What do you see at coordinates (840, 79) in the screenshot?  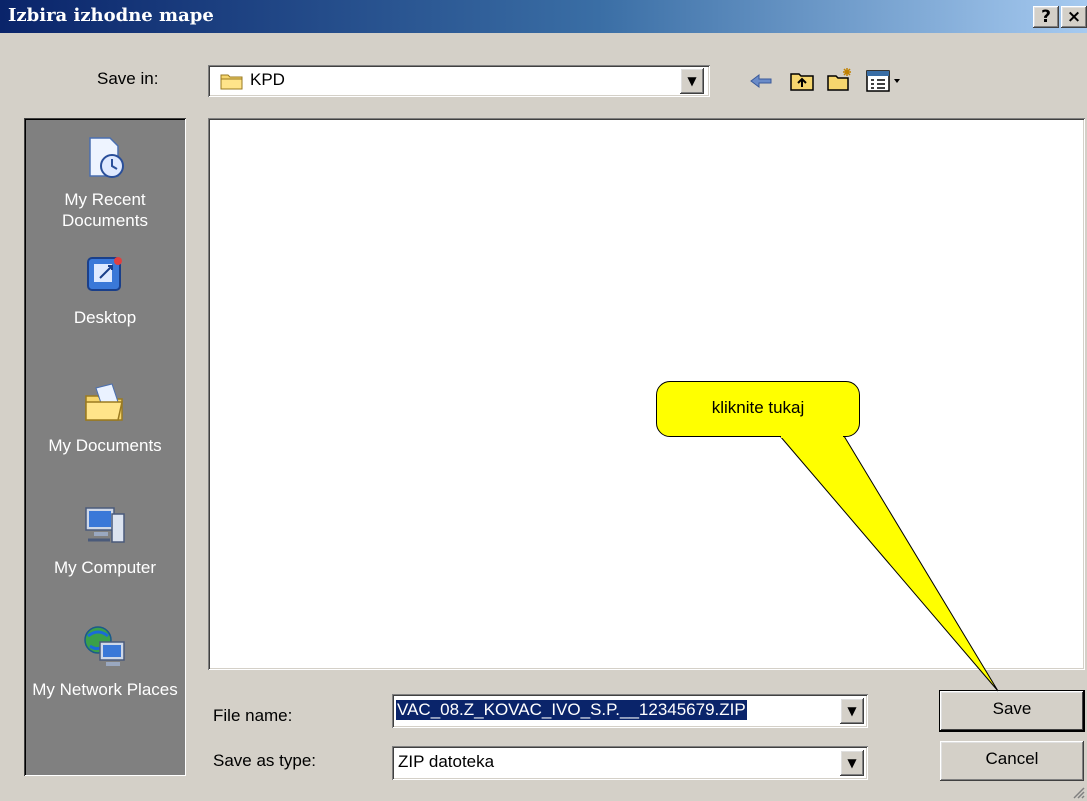 I see `new-folder-icon` at bounding box center [840, 79].